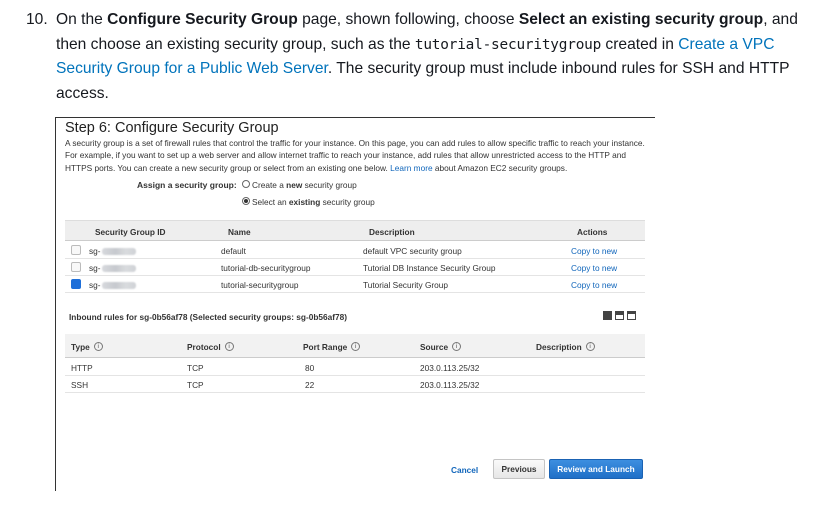  I want to click on table-row: SSH TCP 22 203.0.113.25/32, so click(355, 384).